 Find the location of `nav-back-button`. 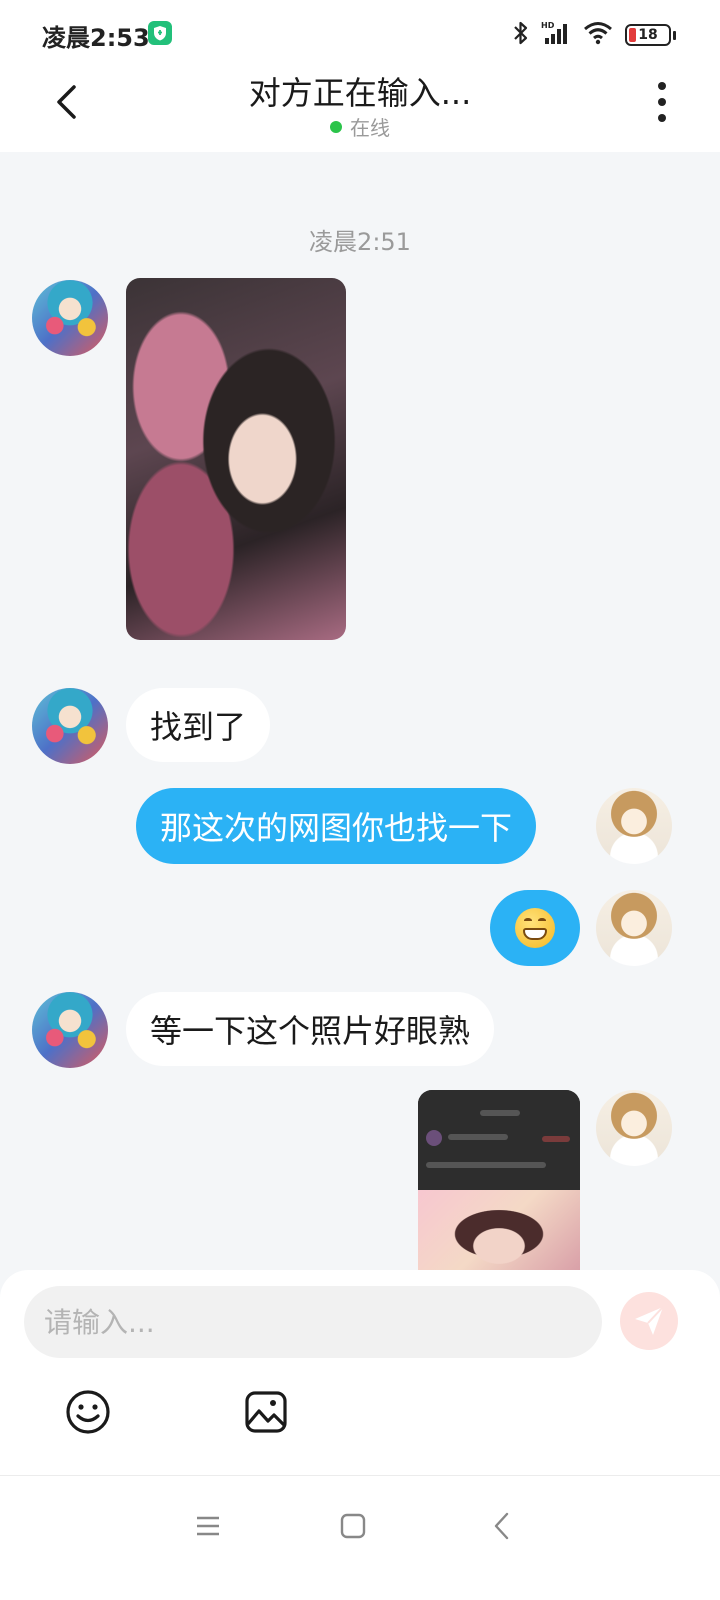

nav-back-button is located at coordinates (502, 1526).